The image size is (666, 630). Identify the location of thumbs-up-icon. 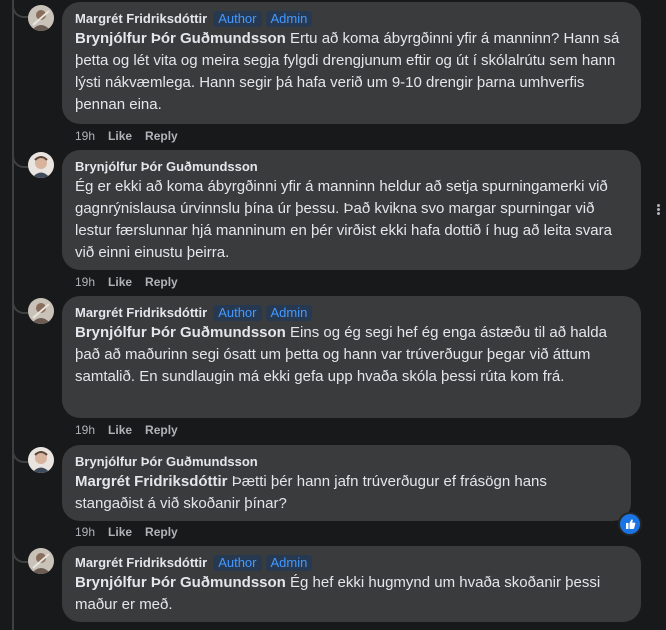
(630, 524).